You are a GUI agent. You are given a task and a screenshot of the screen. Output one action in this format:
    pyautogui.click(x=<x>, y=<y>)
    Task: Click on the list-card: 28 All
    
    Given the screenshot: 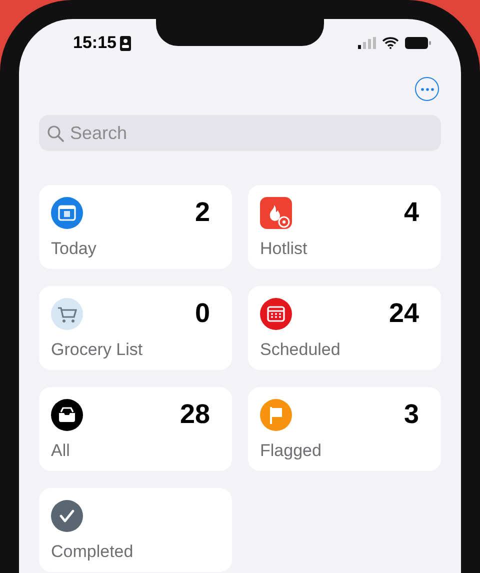 What is the action you would take?
    pyautogui.click(x=135, y=429)
    